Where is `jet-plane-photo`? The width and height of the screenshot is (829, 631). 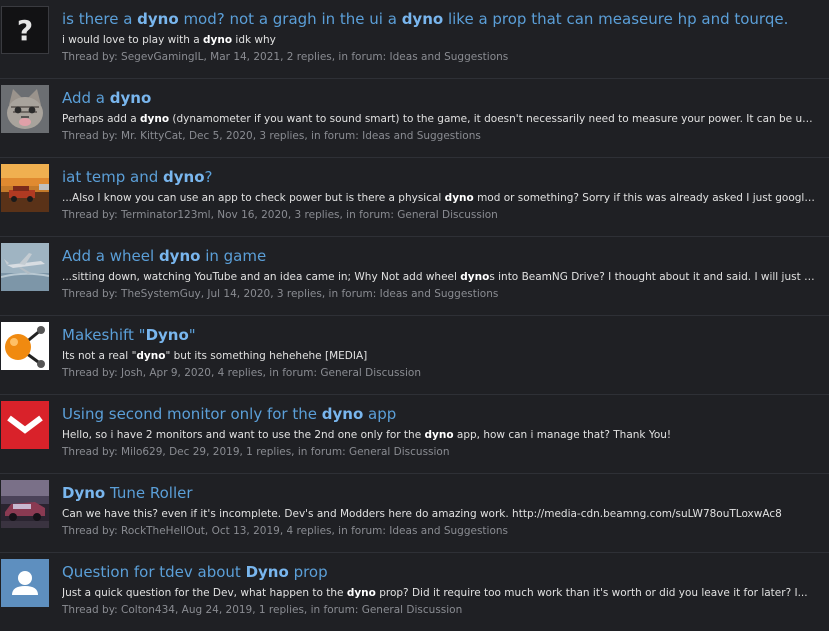
jet-plane-photo is located at coordinates (25, 267).